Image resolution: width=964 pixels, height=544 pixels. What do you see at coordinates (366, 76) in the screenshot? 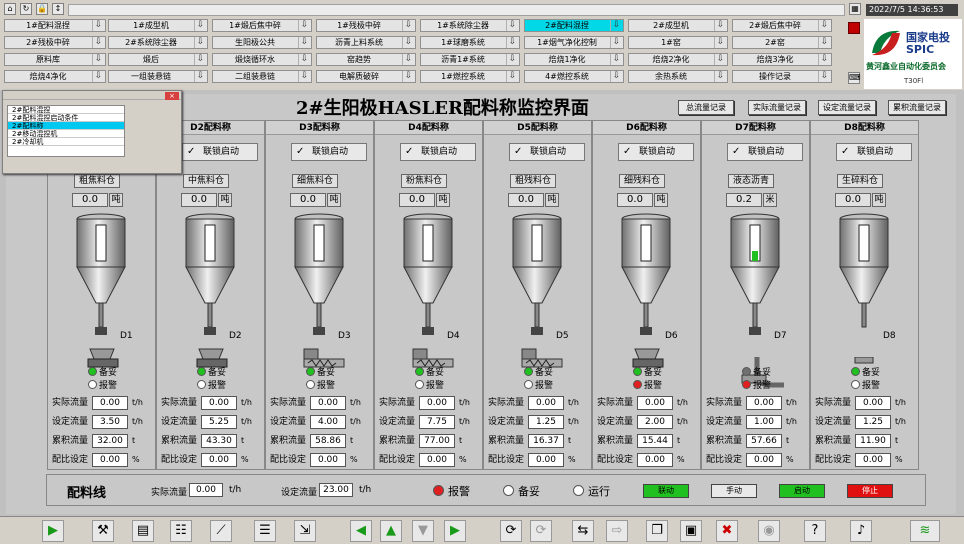
I see `nav-item-3-3: 电解质破碎 ⇩` at bounding box center [366, 76].